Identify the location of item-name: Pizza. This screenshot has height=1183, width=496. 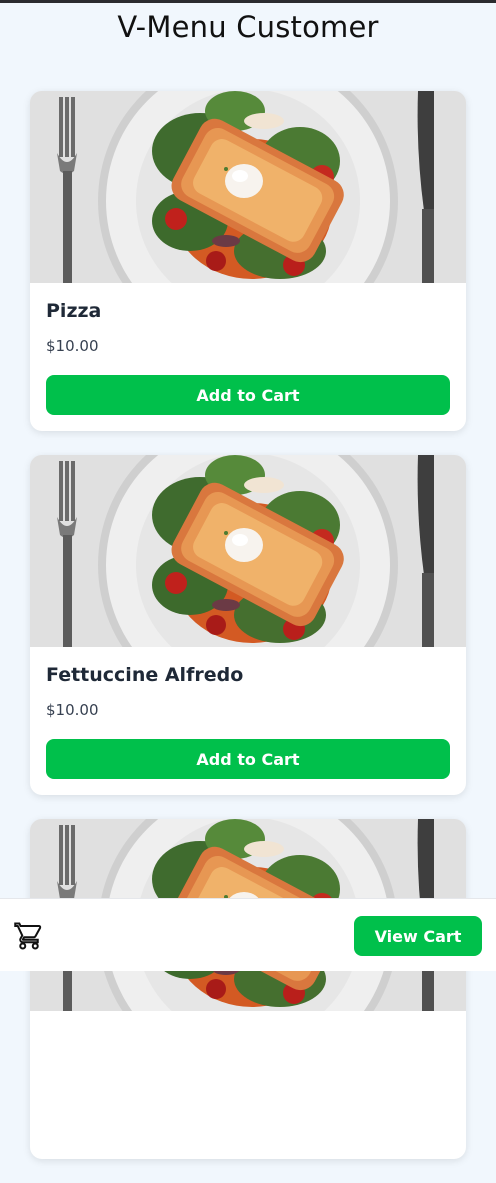
(74, 311).